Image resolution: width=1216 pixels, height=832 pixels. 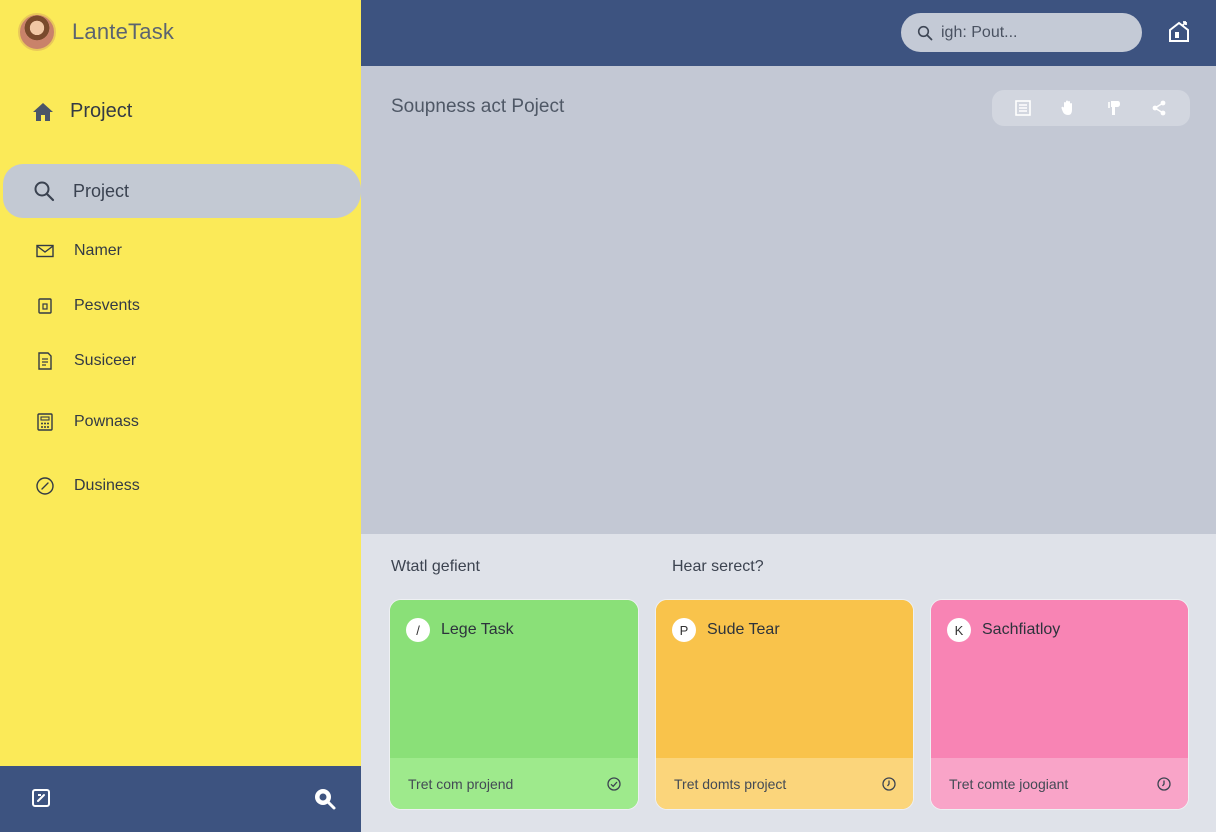 What do you see at coordinates (45, 251) in the screenshot?
I see `mail-icon` at bounding box center [45, 251].